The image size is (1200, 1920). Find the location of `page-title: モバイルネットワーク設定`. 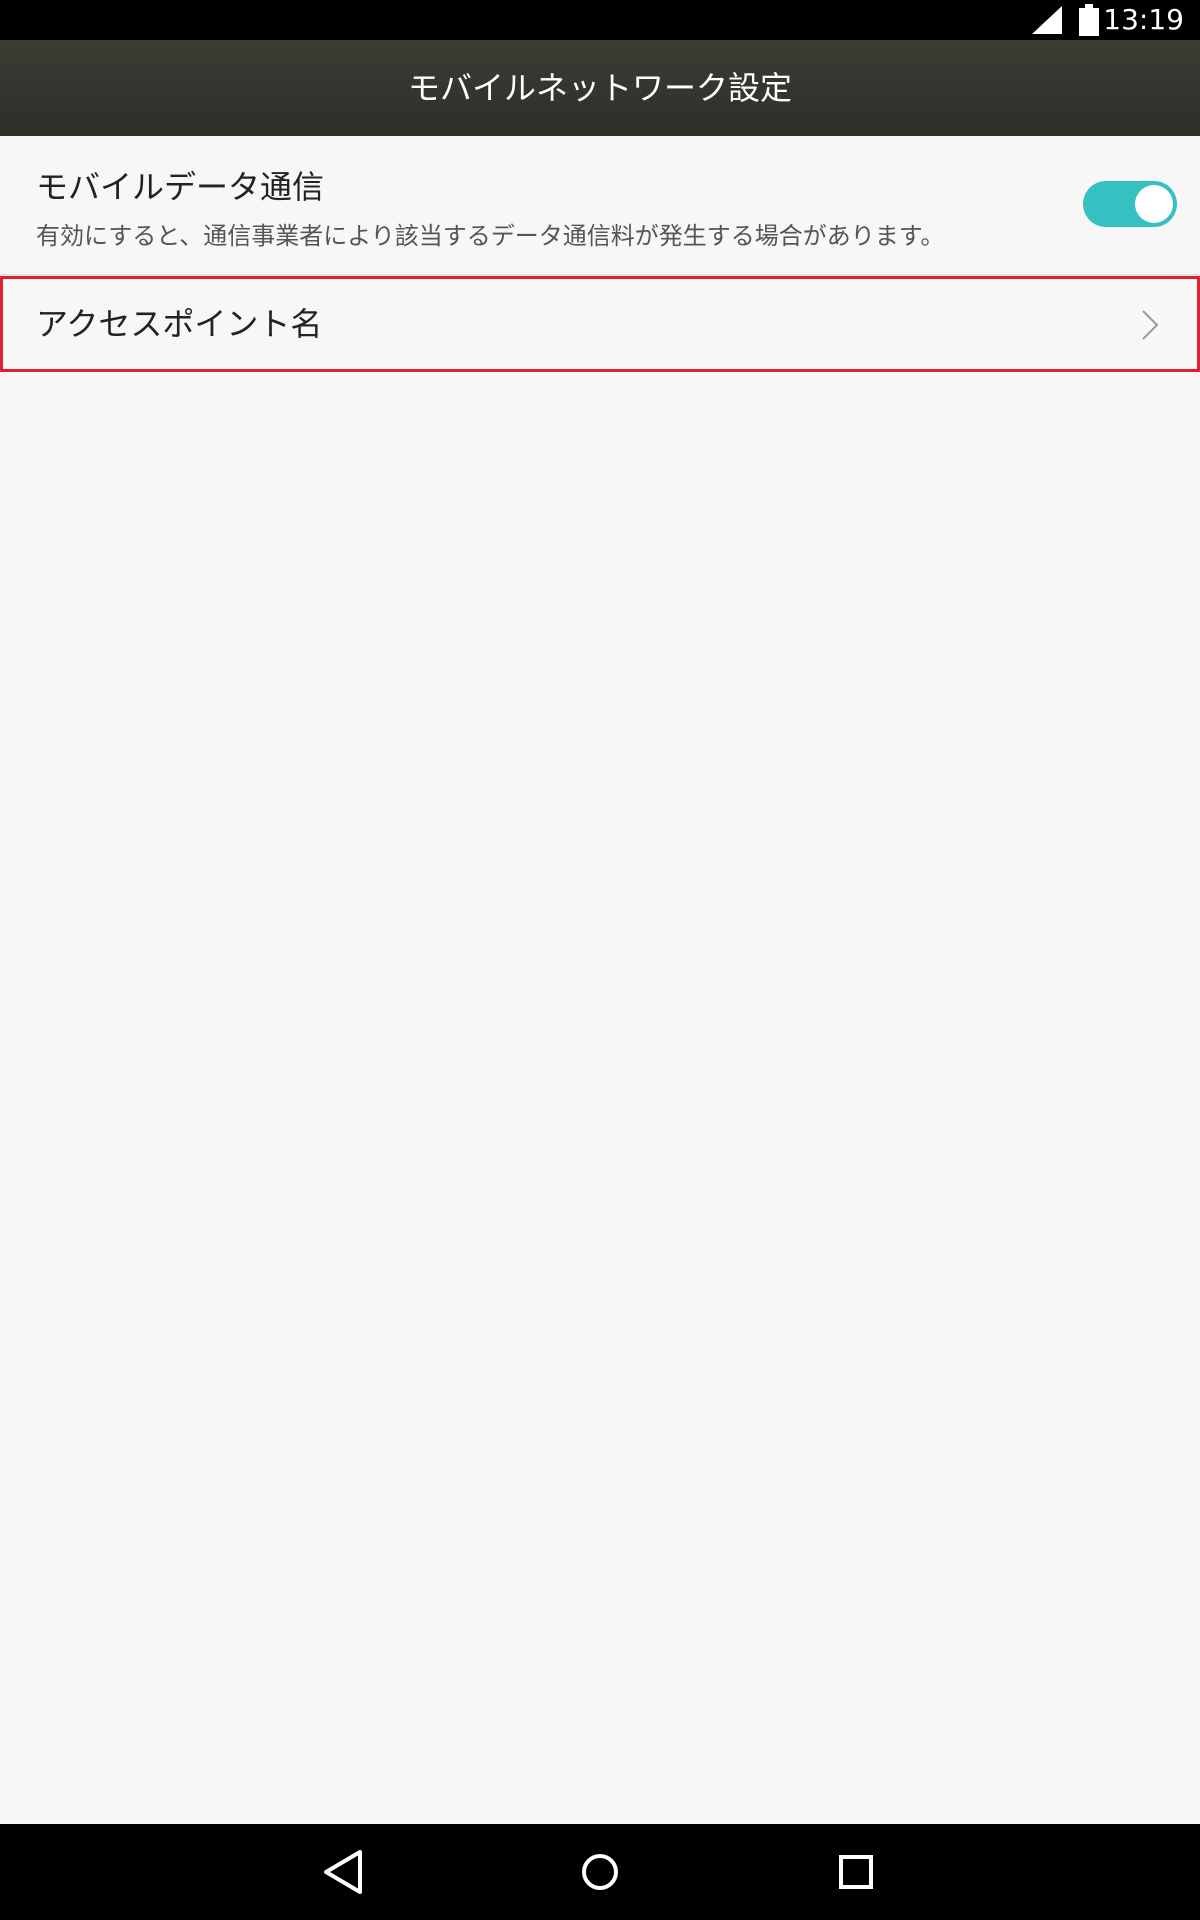

page-title: モバイルネットワーク設定 is located at coordinates (599, 88).